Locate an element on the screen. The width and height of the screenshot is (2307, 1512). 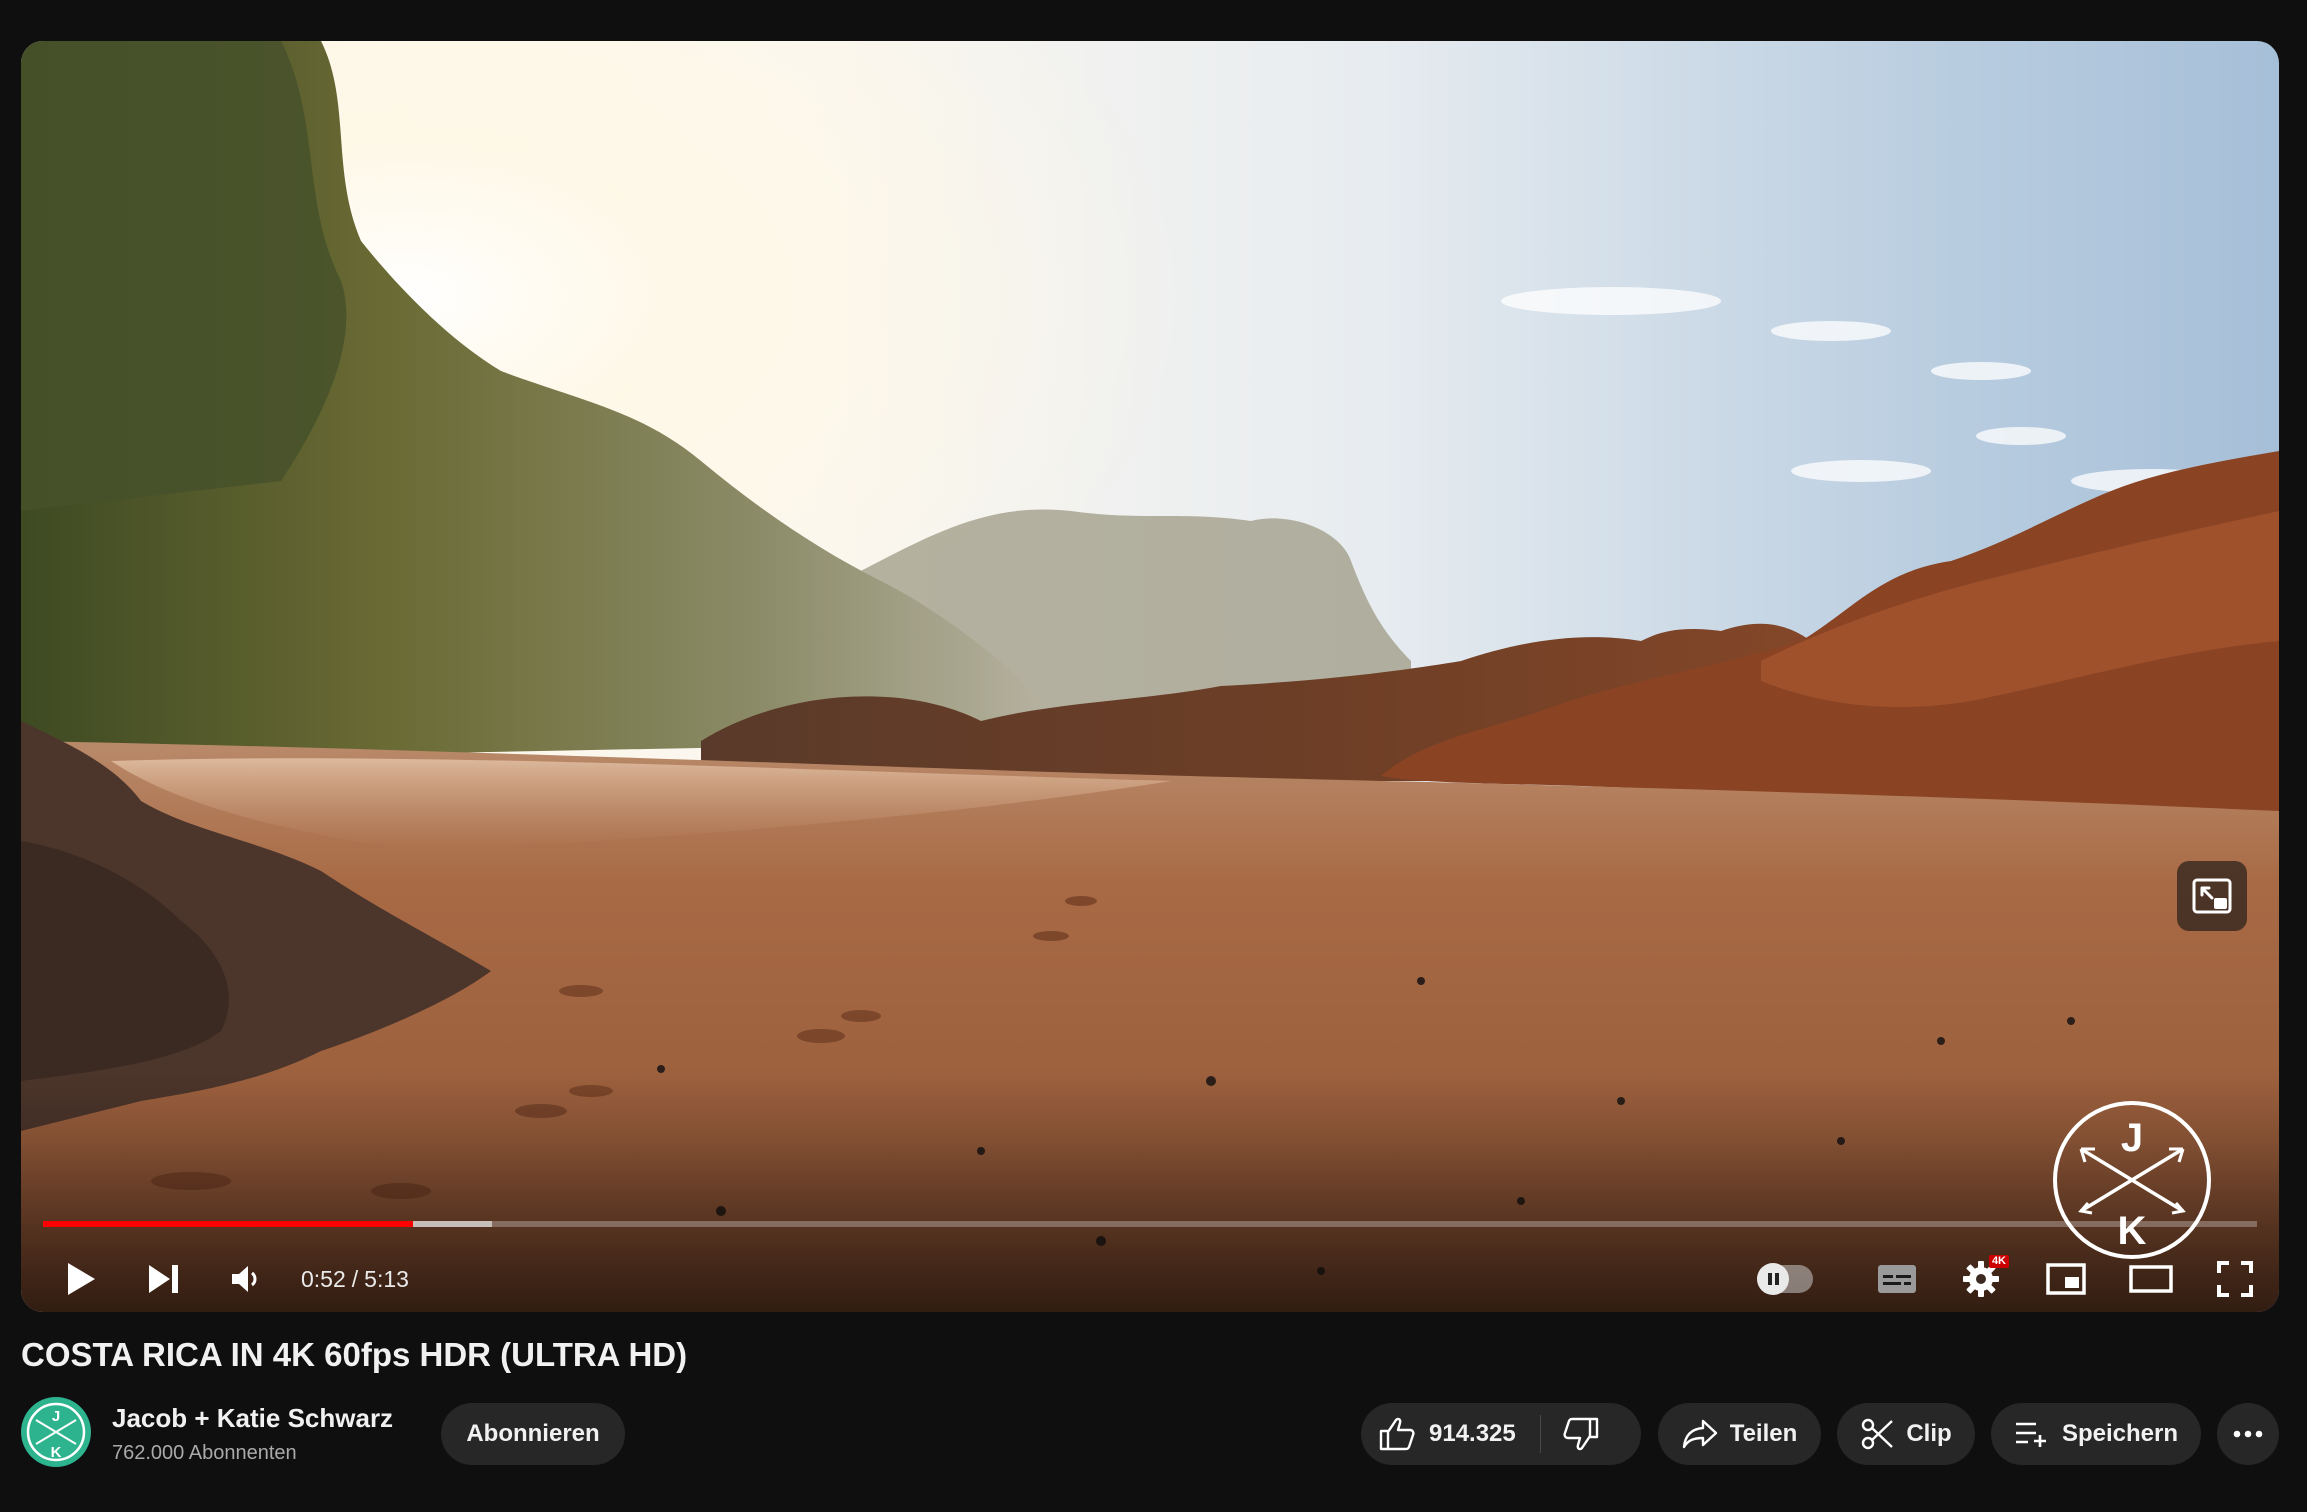
next-icon is located at coordinates (163, 1279).